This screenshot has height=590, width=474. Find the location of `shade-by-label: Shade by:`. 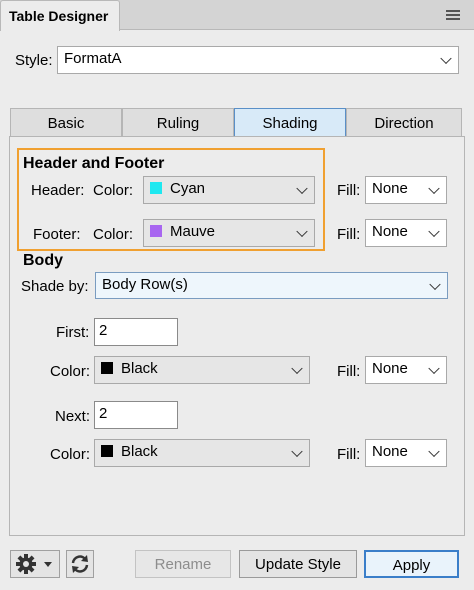

shade-by-label: Shade by: is located at coordinates (55, 286).